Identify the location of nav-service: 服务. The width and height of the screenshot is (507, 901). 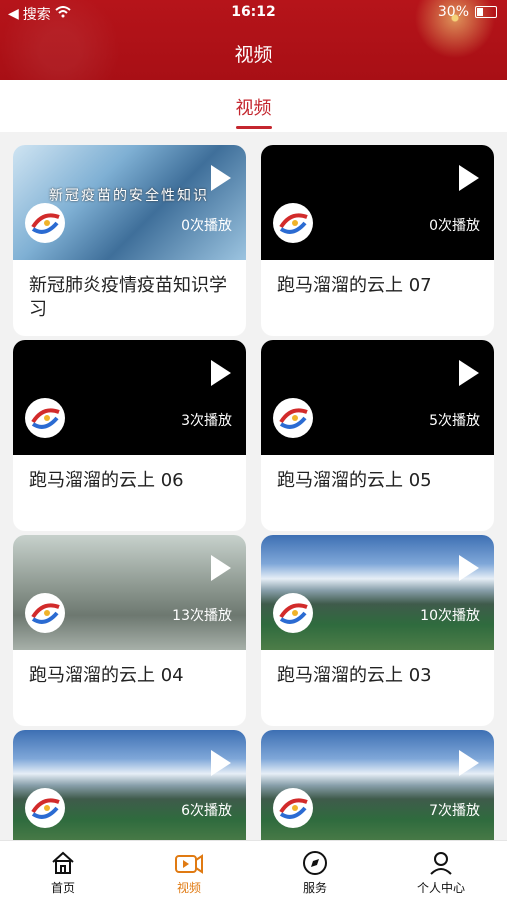
(315, 871).